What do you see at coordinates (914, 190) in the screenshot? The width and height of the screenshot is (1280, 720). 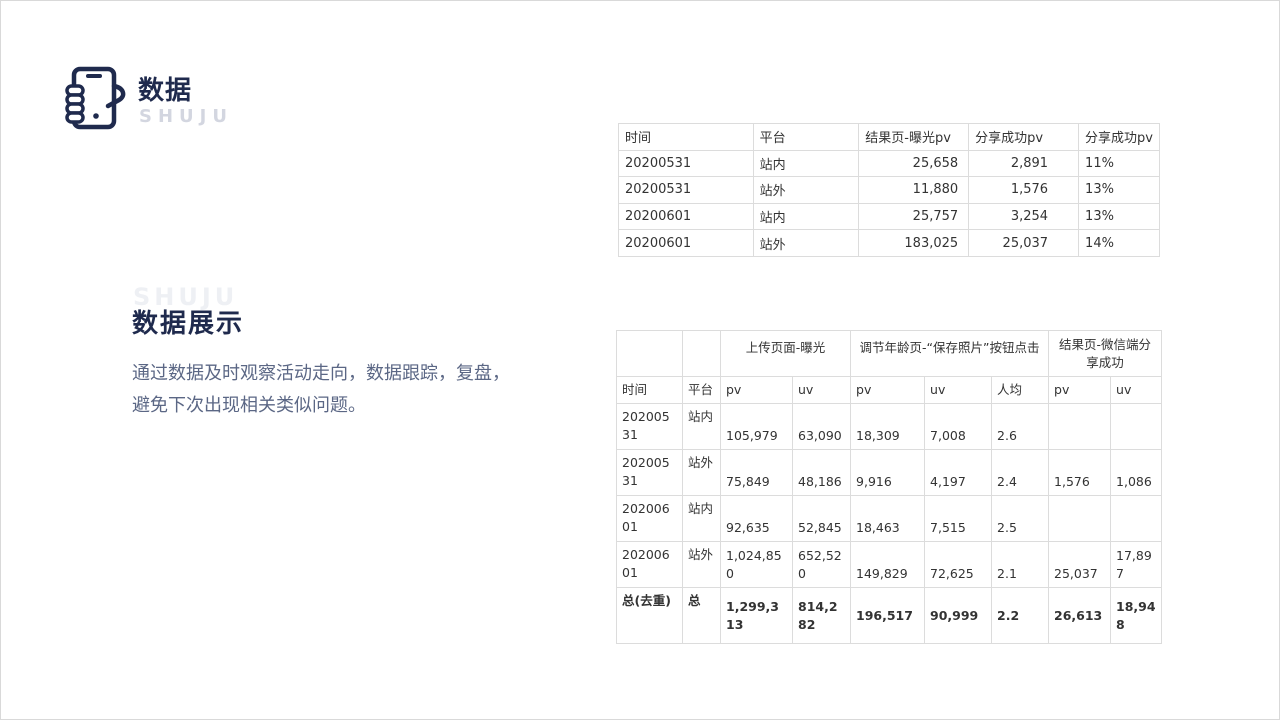 I see `cell: 11,880` at bounding box center [914, 190].